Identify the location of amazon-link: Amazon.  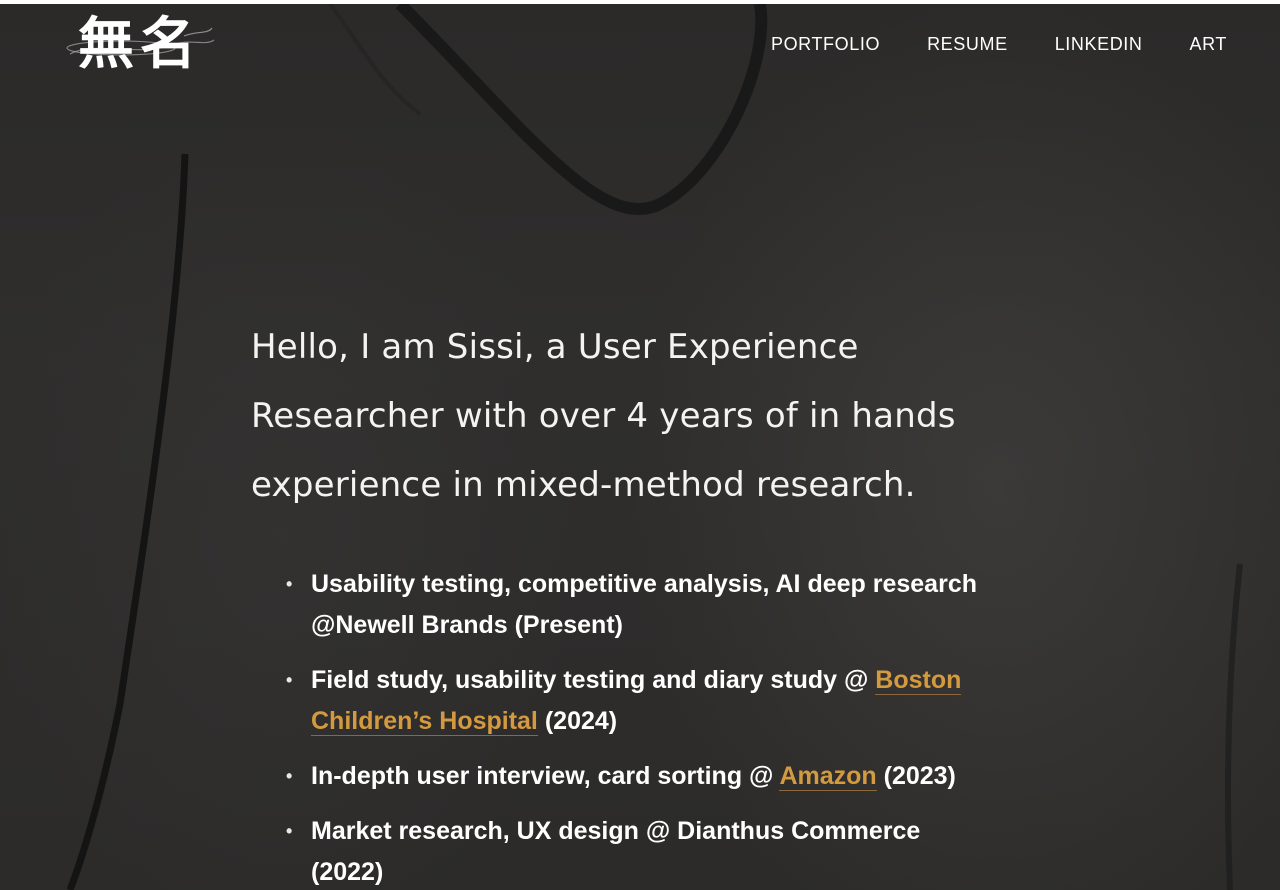
(828, 776).